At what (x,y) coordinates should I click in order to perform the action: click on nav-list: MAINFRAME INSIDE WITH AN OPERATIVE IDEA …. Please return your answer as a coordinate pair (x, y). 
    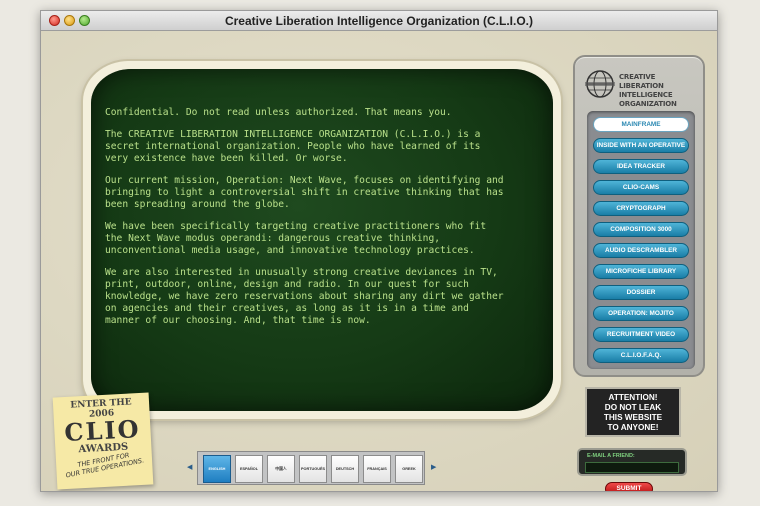
    Looking at the image, I should click on (641, 240).